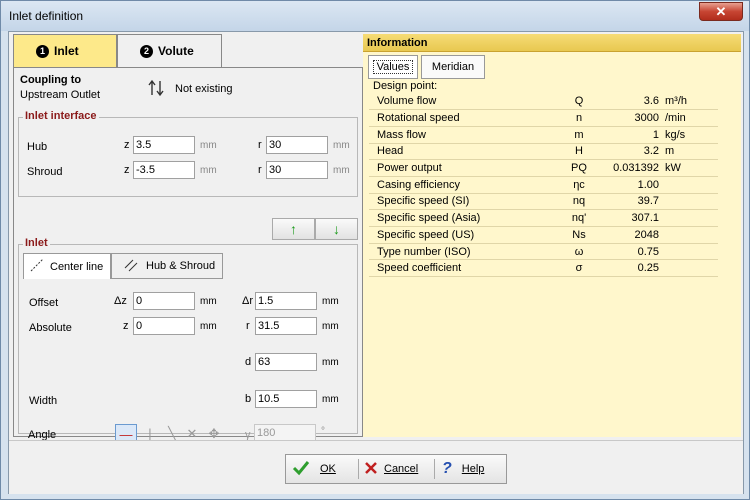  I want to click on offset-label: Offset, so click(44, 303).